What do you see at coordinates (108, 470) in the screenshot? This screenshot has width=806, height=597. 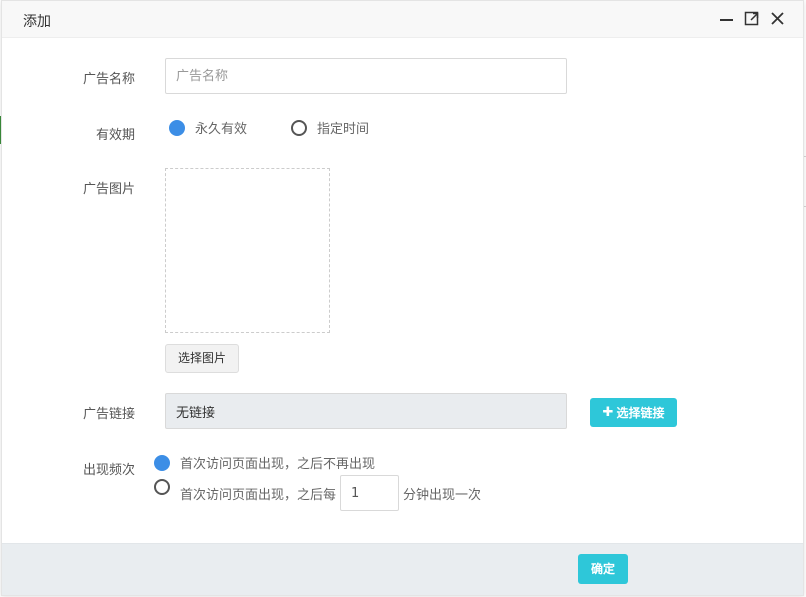 I see `frequency-label: 出现频次` at bounding box center [108, 470].